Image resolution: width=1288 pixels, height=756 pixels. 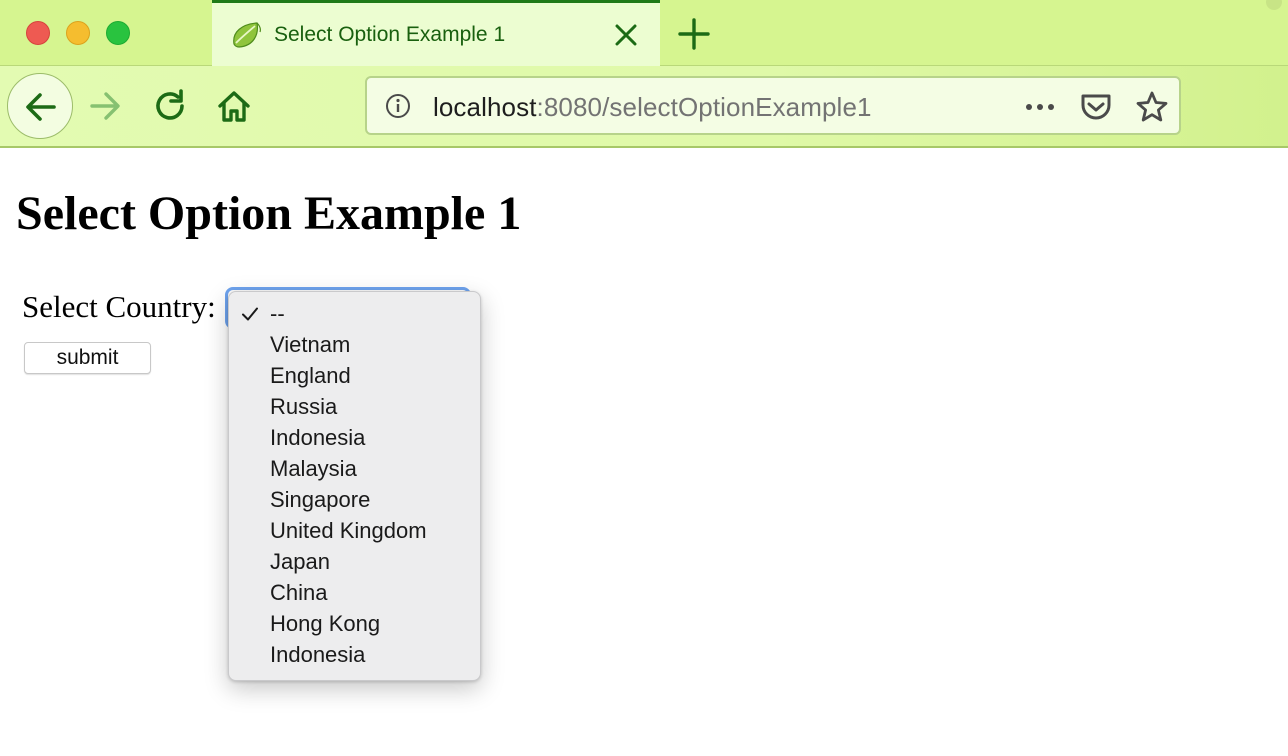 I want to click on dropdown-option: Malaysia, so click(x=354, y=468).